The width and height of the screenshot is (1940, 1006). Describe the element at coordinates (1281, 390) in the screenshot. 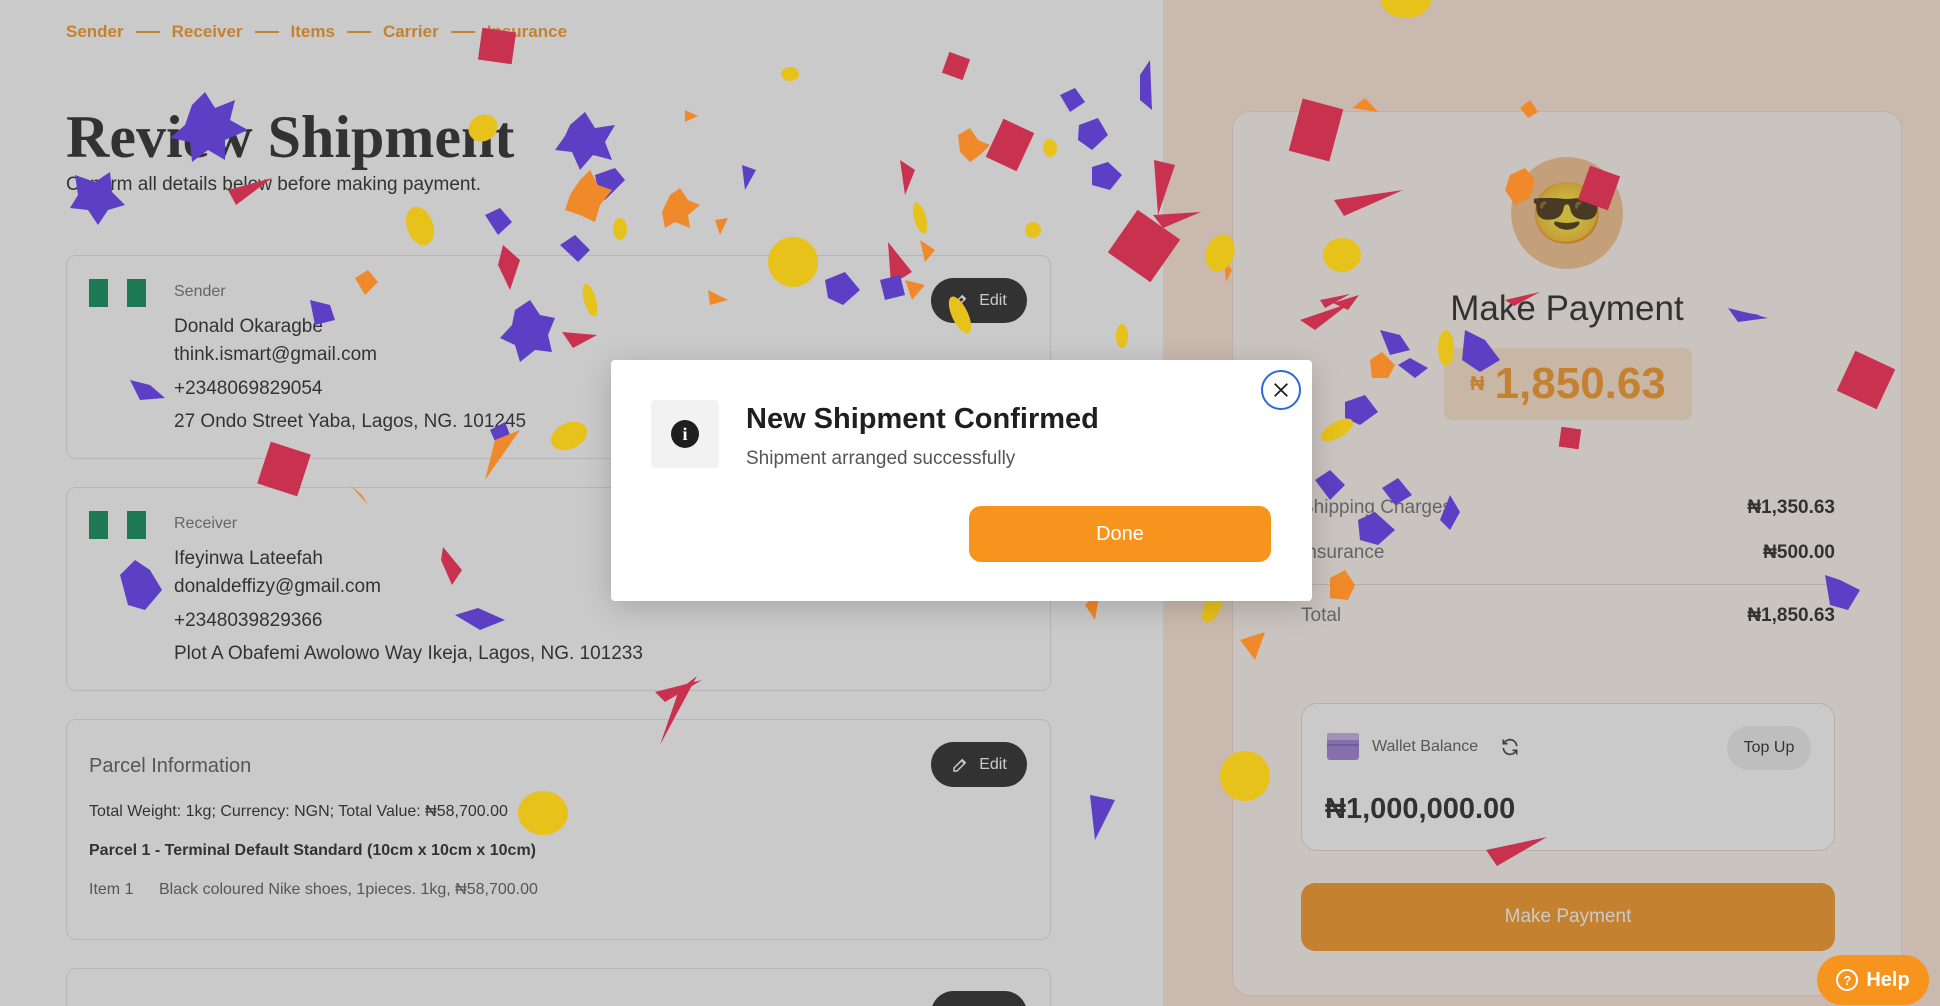

I see `close-icon` at that location.